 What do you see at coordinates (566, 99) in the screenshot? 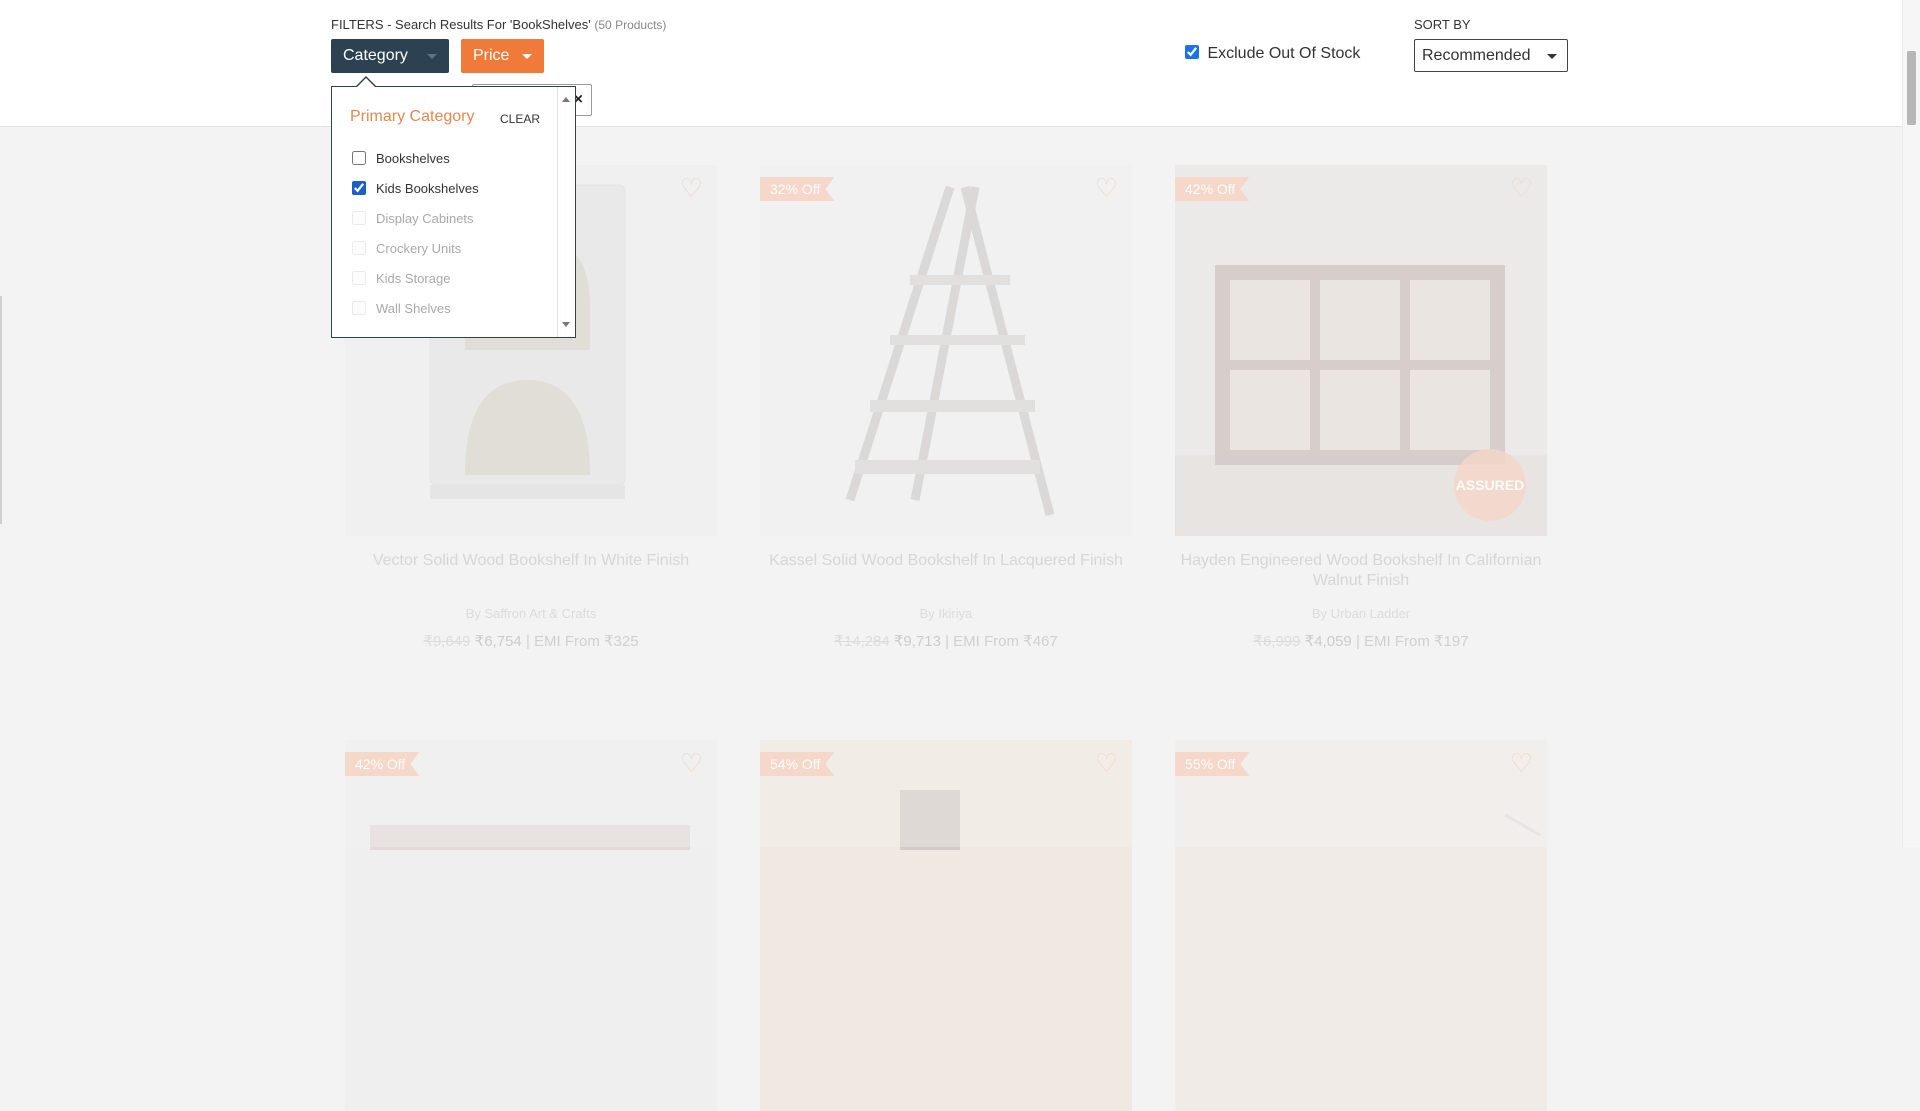
I see `scroll-up-arrow-icon` at bounding box center [566, 99].